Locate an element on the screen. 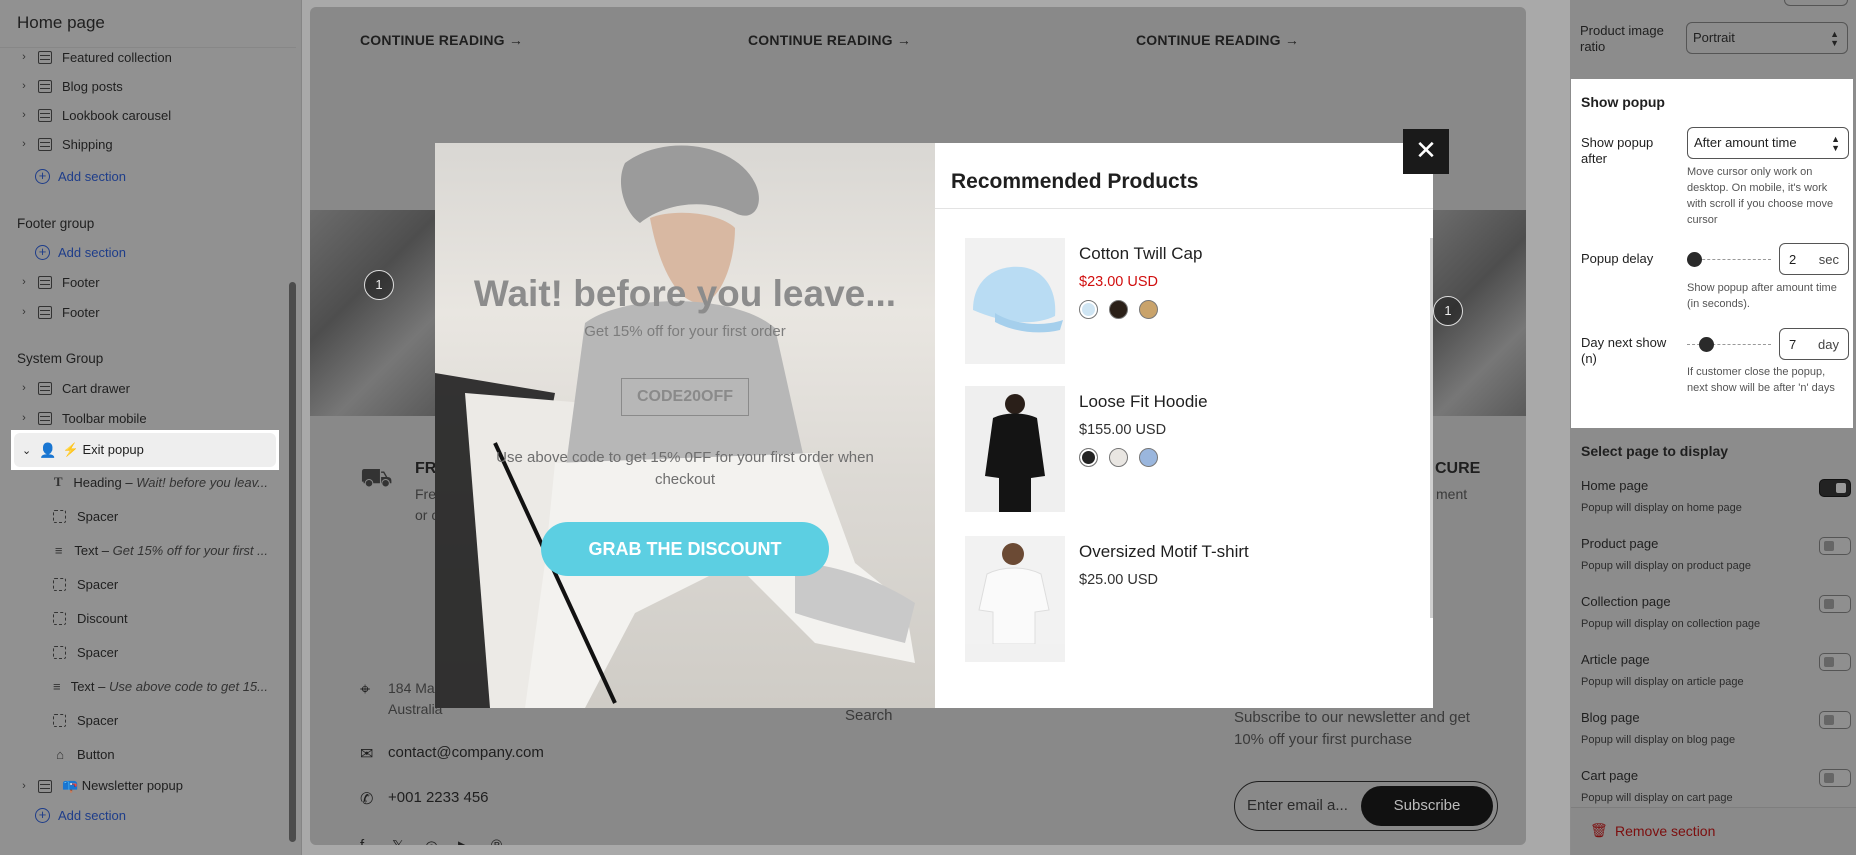 The image size is (1856, 855). product-card: Cotton Twill Cap $23.00 USD is located at coordinates (1190, 302).